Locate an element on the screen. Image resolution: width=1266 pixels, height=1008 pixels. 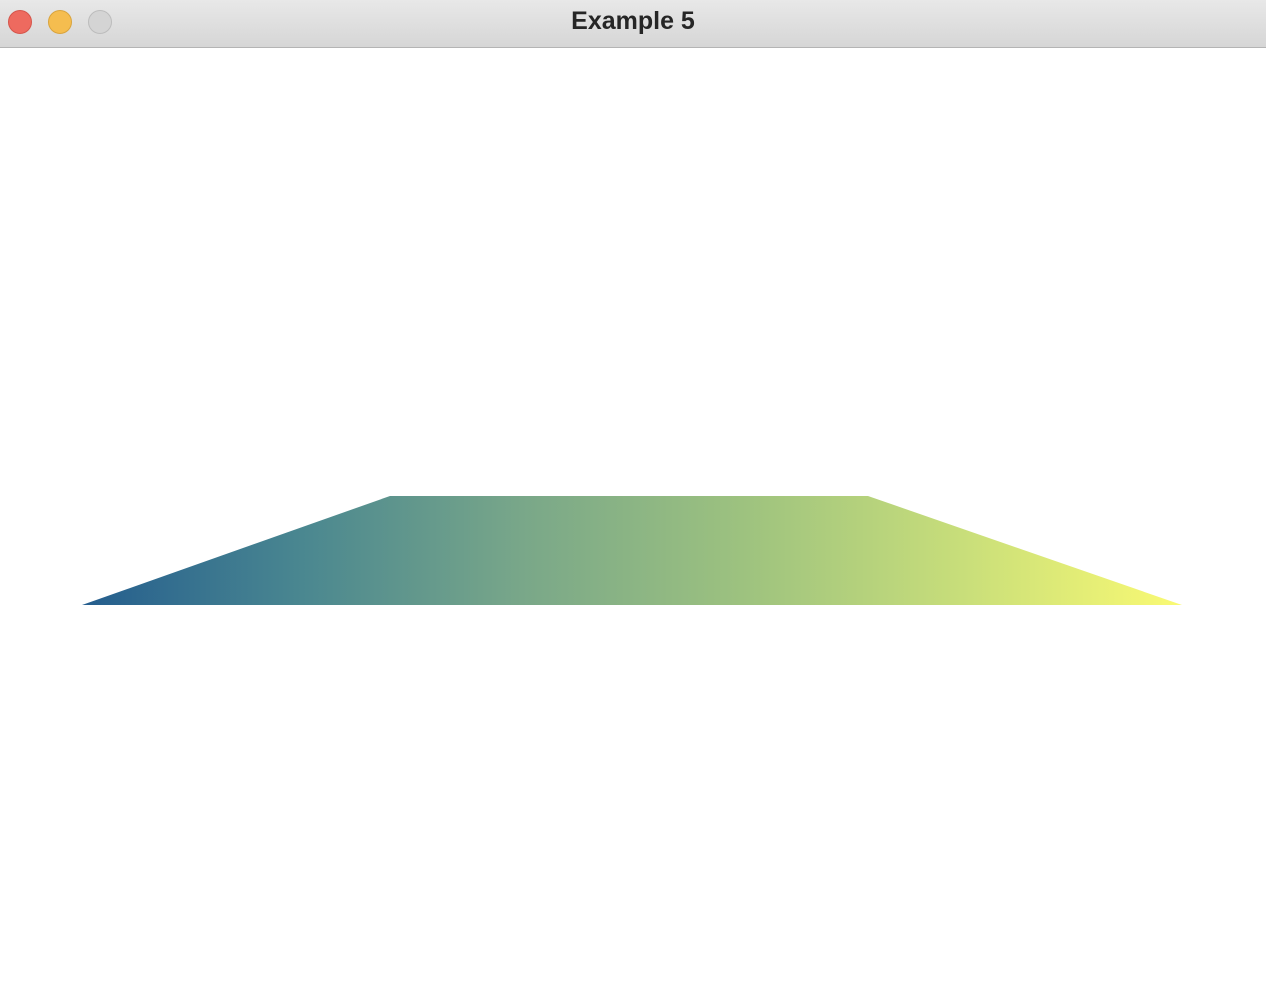
title-bar: Example 5 is located at coordinates (633, 24).